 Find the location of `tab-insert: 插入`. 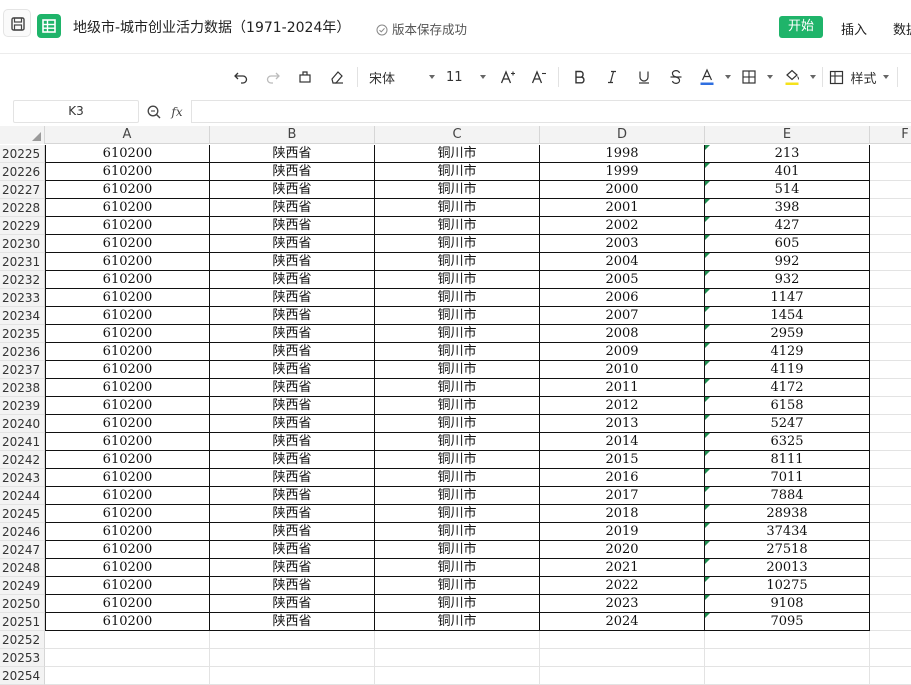

tab-insert: 插入 is located at coordinates (854, 28).